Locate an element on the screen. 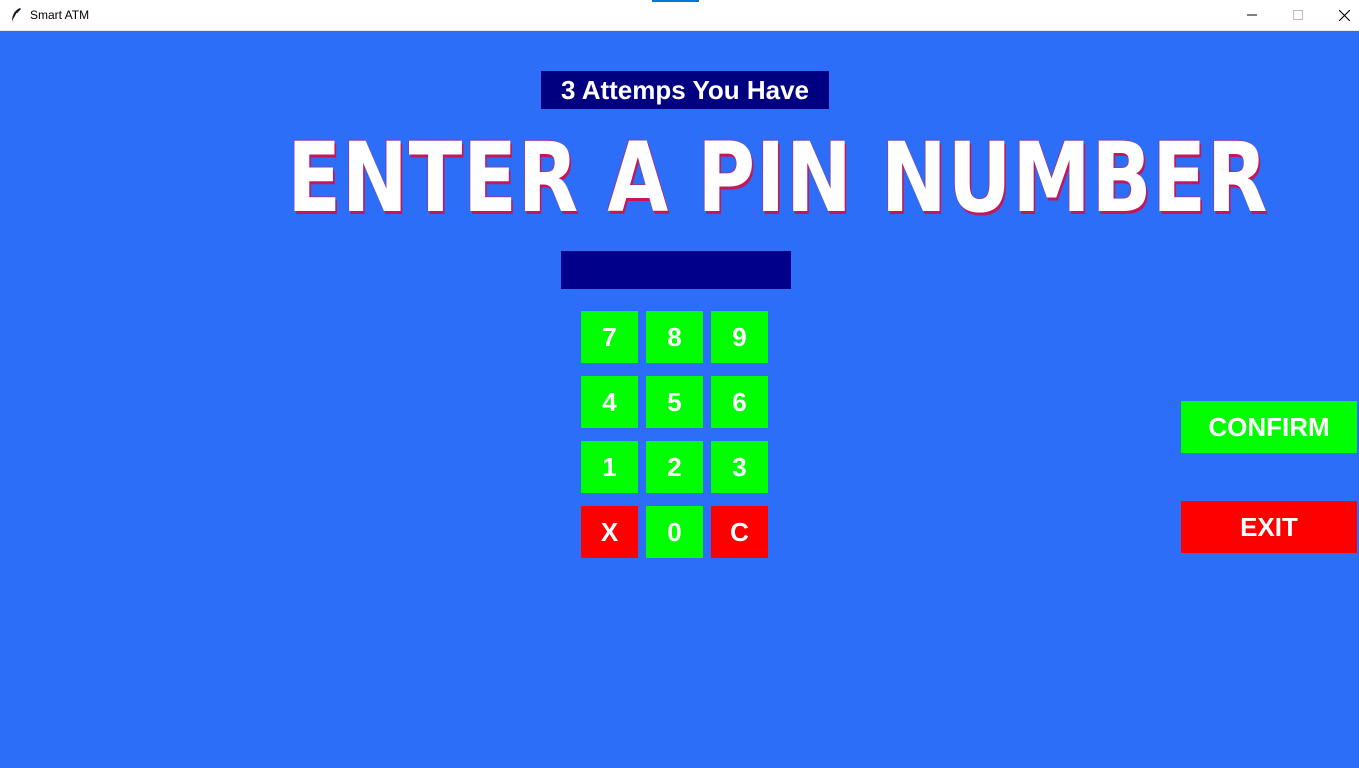 Image resolution: width=1359 pixels, height=768 pixels. pin-input is located at coordinates (676, 270).